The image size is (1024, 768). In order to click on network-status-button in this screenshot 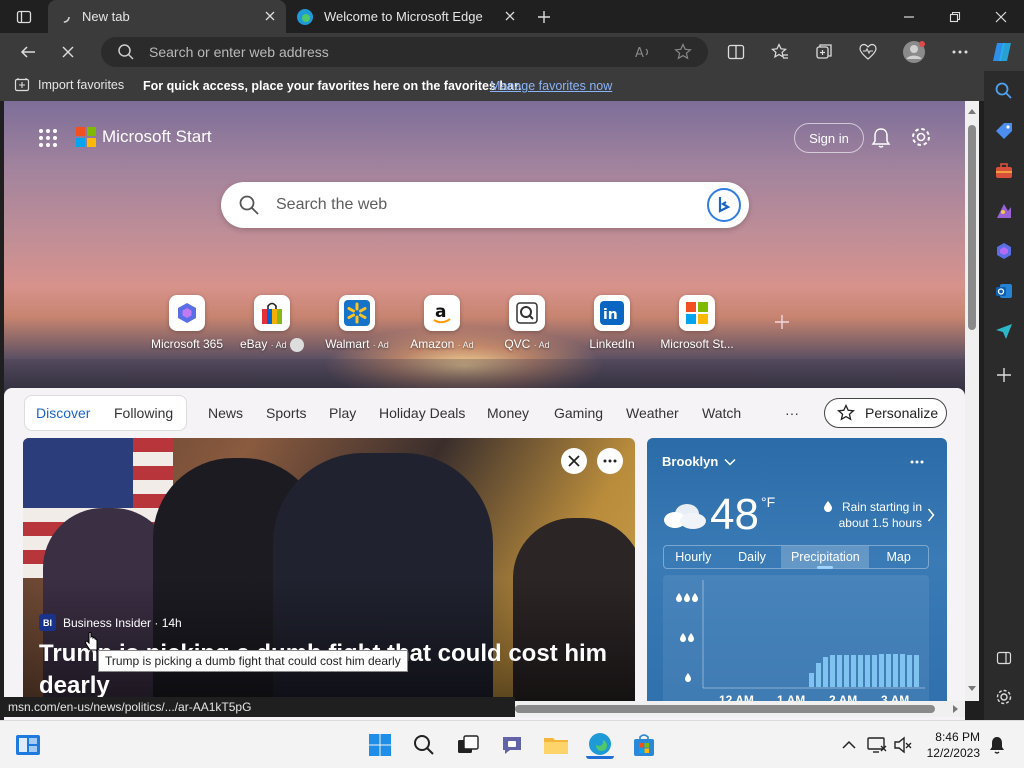, I will do `click(877, 745)`.